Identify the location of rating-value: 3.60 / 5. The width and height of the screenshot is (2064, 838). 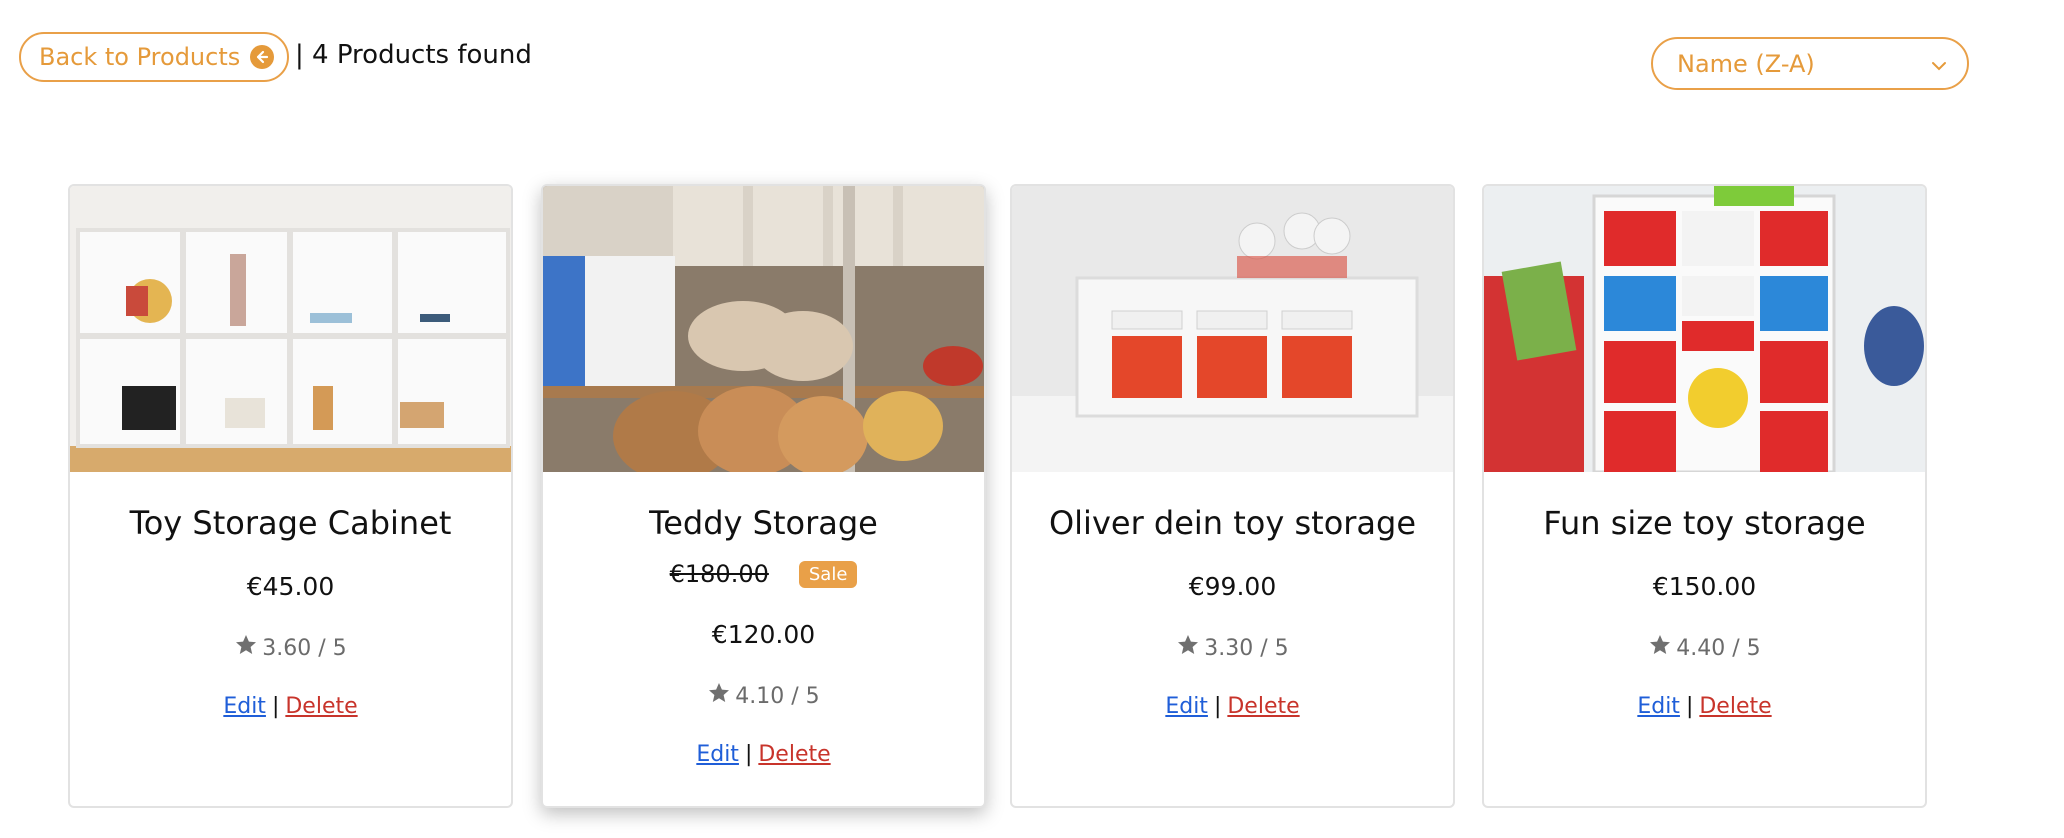
(304, 648).